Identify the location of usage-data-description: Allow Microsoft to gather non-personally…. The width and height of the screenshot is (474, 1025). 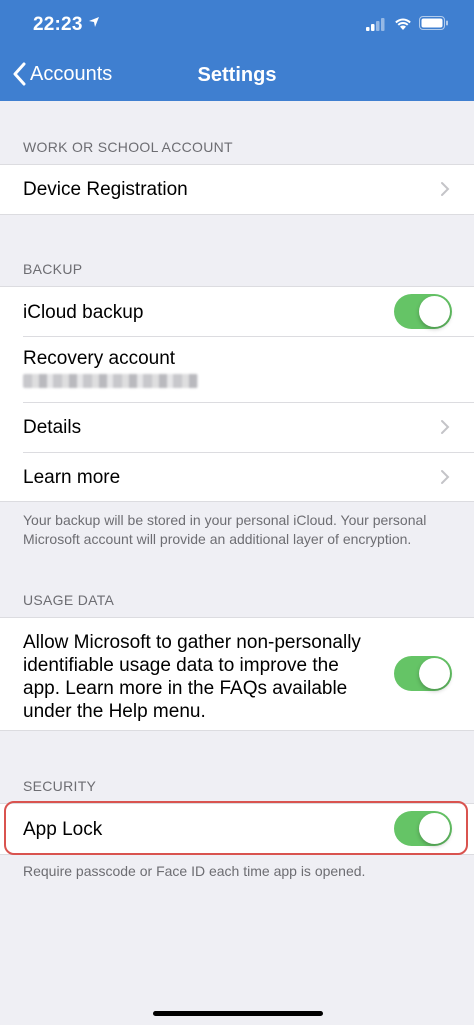
(192, 677).